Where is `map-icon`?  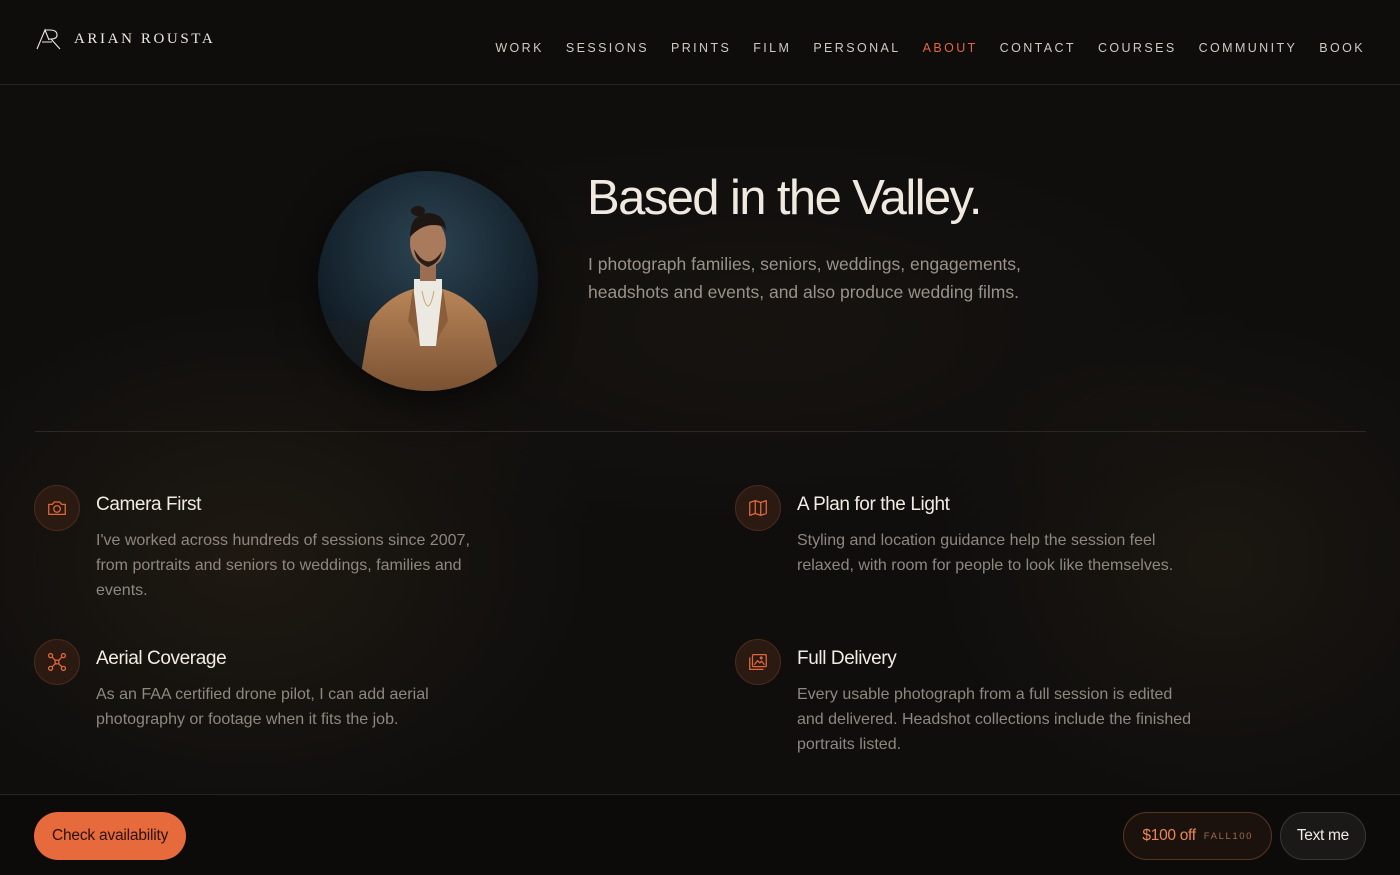 map-icon is located at coordinates (758, 508).